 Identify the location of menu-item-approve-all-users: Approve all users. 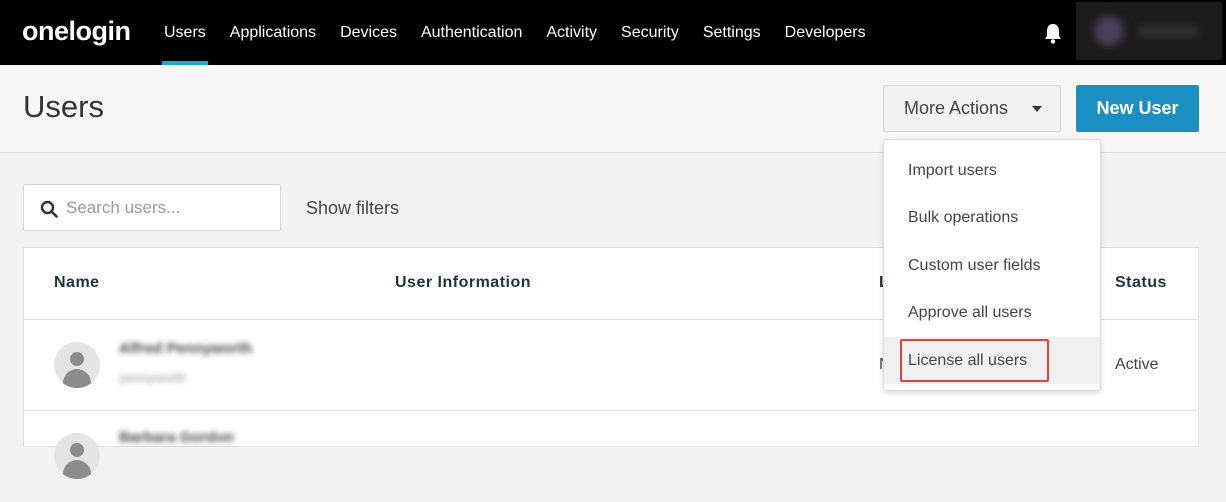
(992, 312).